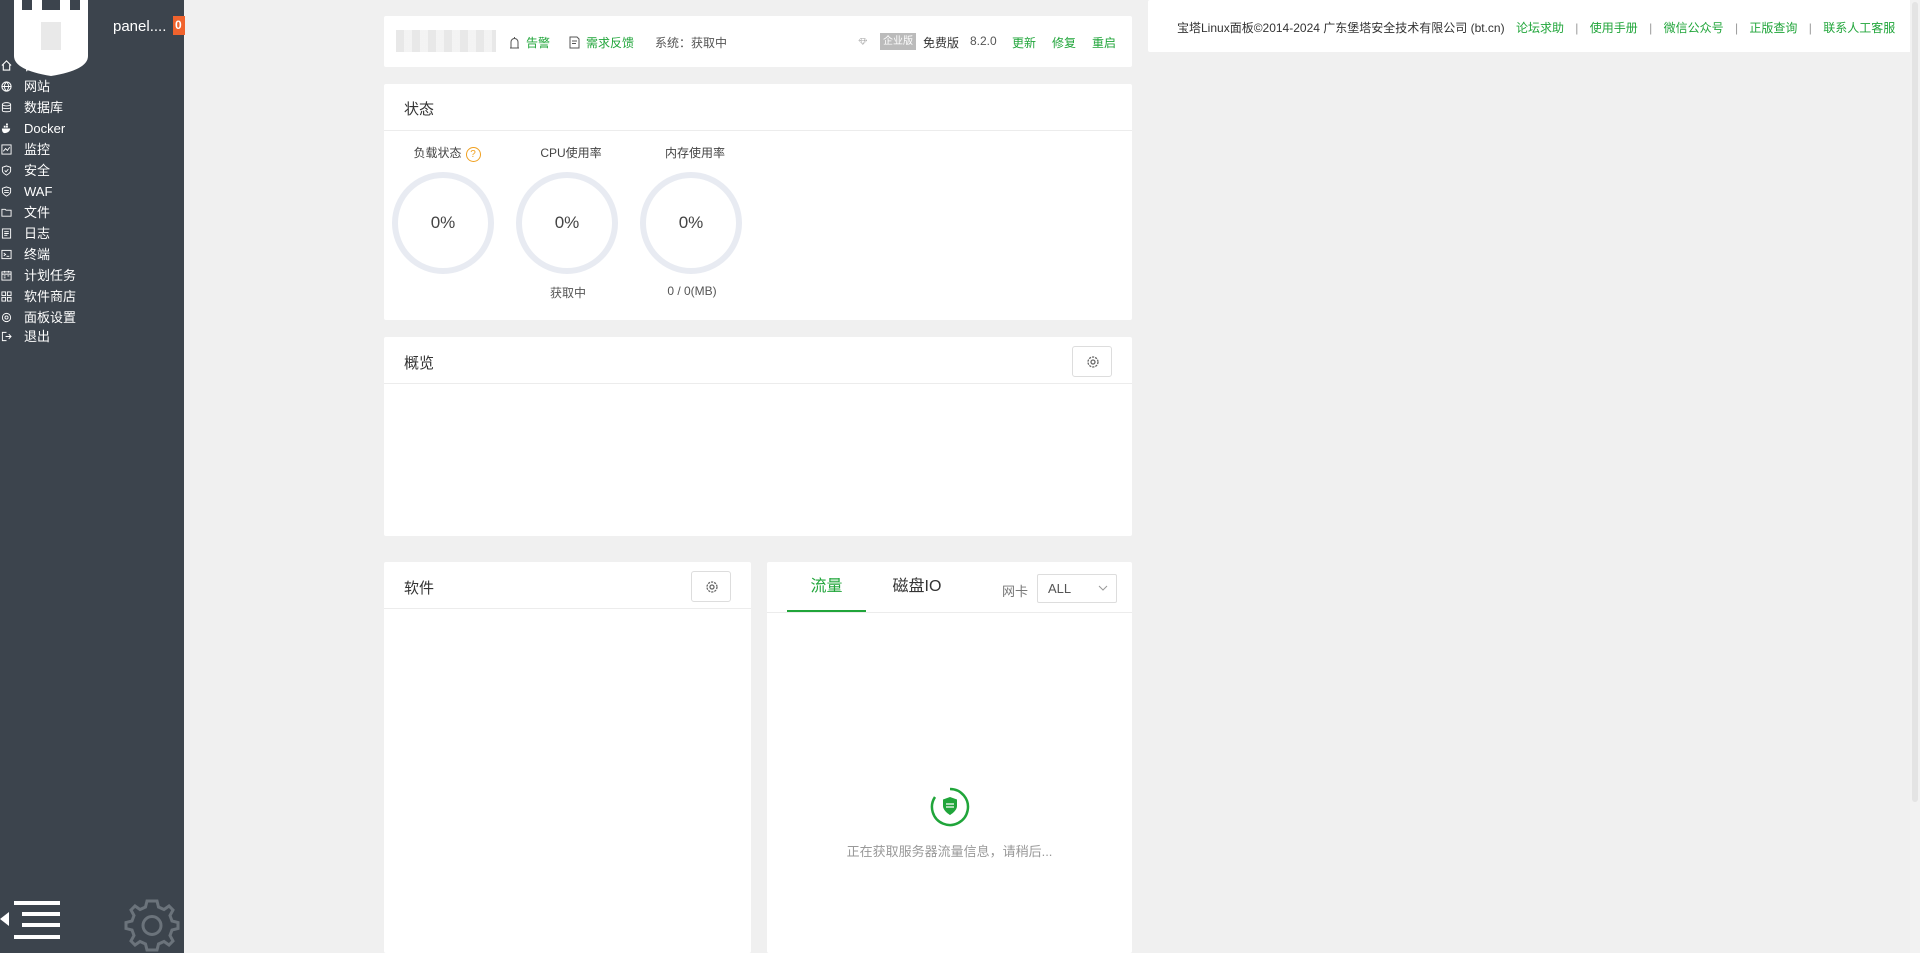 This screenshot has height=953, width=1920. I want to click on license-check-link: 正版查询, so click(1773, 28).